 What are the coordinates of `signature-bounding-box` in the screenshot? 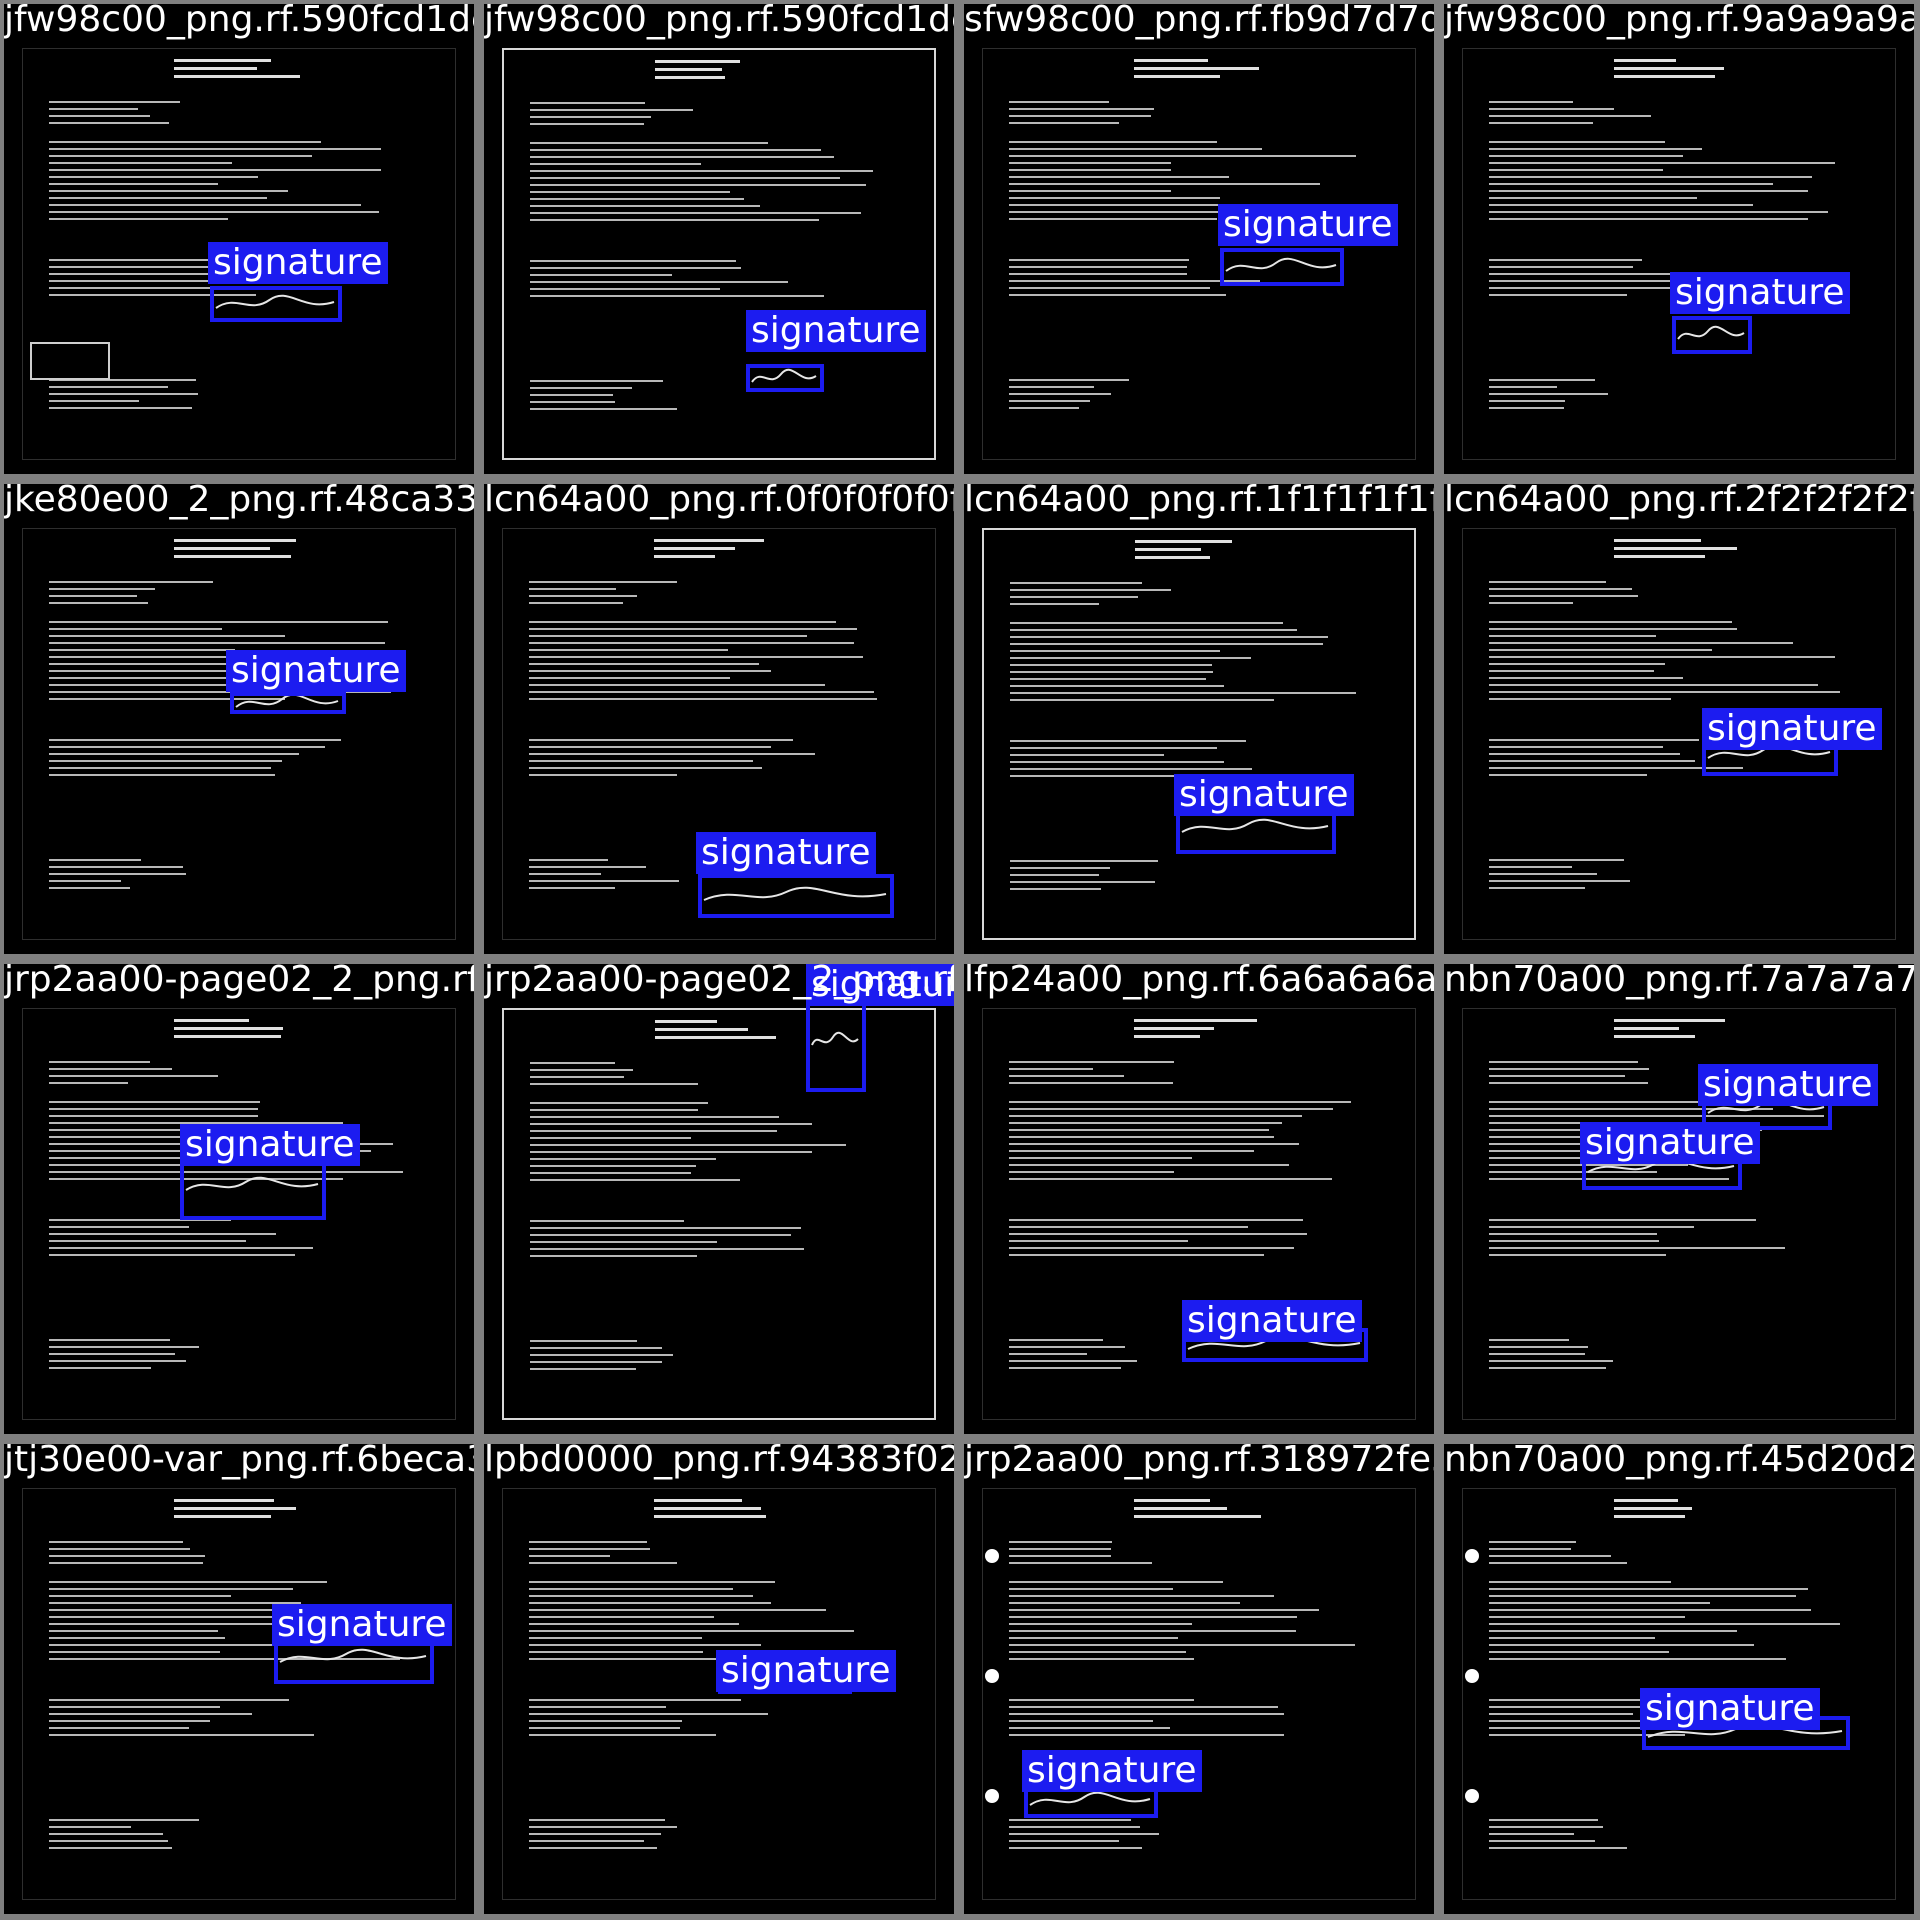 It's located at (276, 304).